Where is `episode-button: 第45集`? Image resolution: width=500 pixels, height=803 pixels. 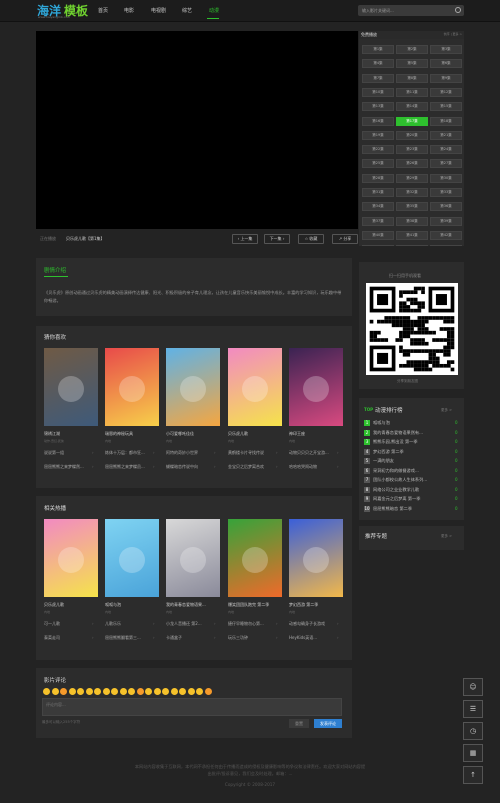
episode-button: 第45集 is located at coordinates (446, 245).